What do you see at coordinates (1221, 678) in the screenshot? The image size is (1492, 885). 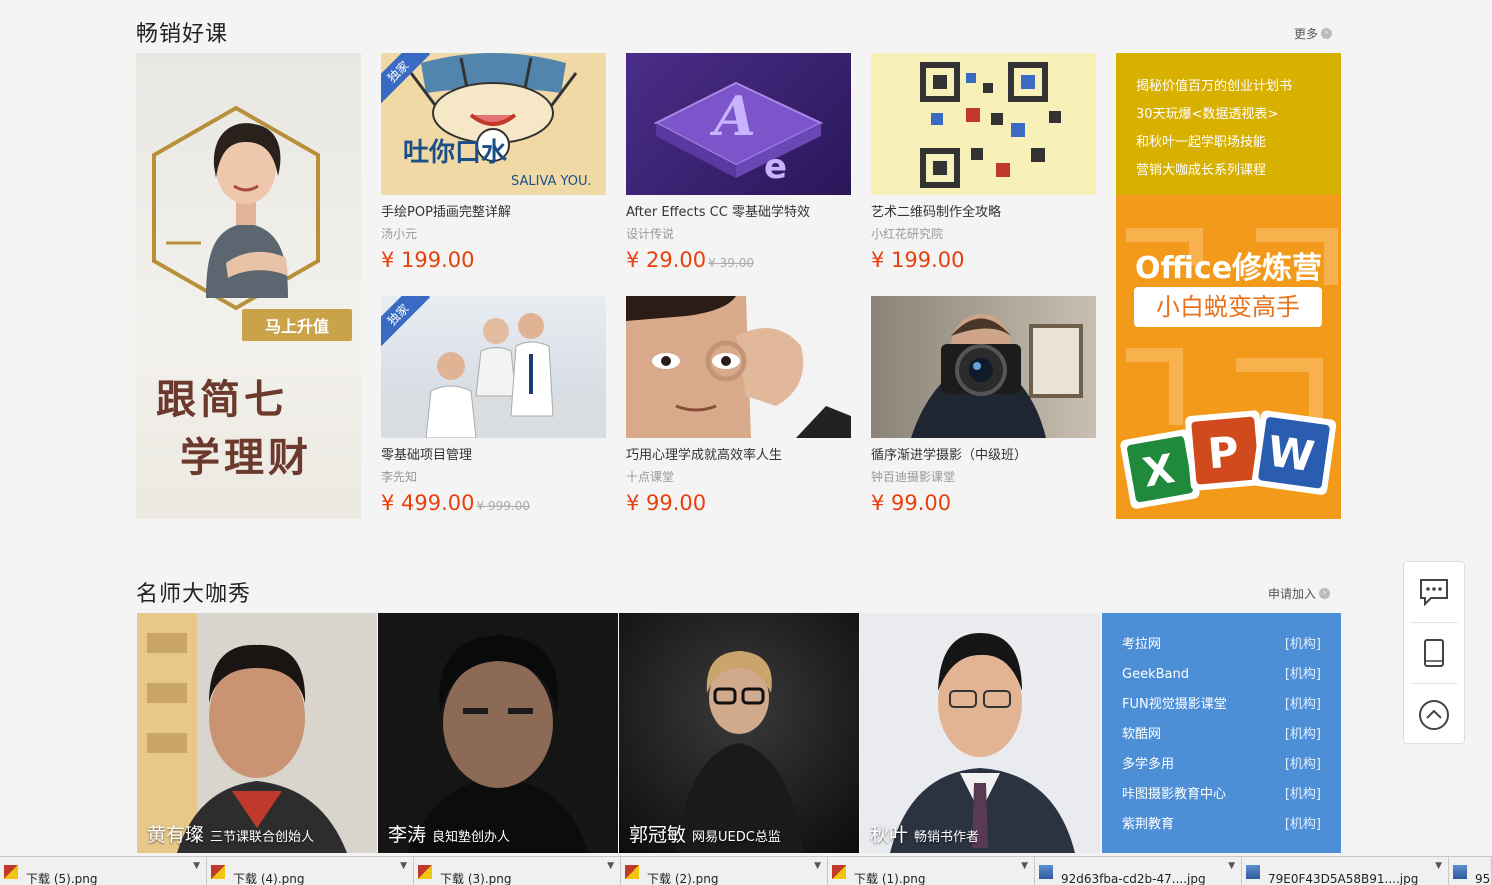 I see `institution-row: GeekBand [机构]` at bounding box center [1221, 678].